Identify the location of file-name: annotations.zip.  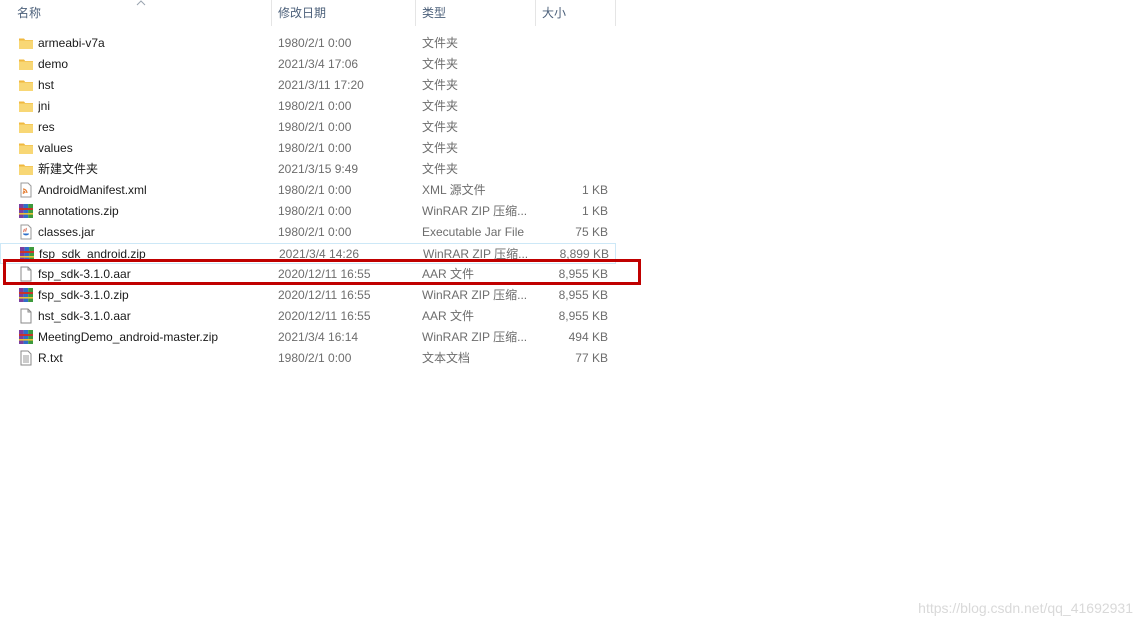
(78, 211).